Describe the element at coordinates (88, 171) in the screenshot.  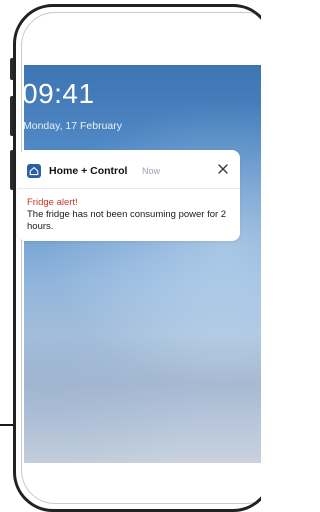
I see `notification-app-name: Home + Control` at that location.